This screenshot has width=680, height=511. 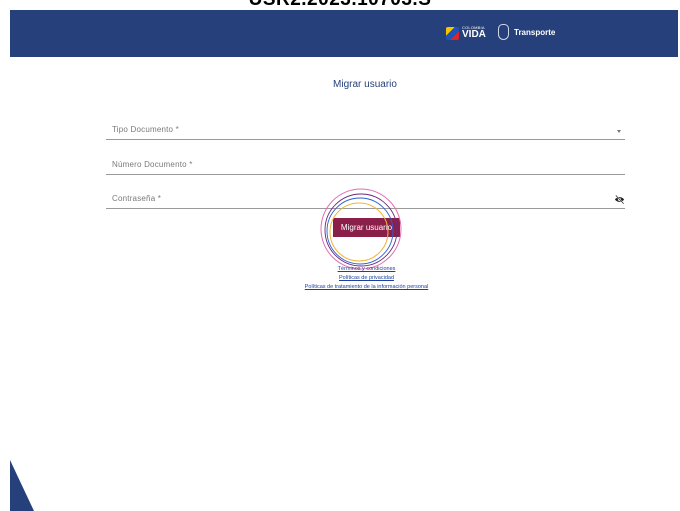 What do you see at coordinates (503, 32) in the screenshot?
I see `coat-of-arms-icon` at bounding box center [503, 32].